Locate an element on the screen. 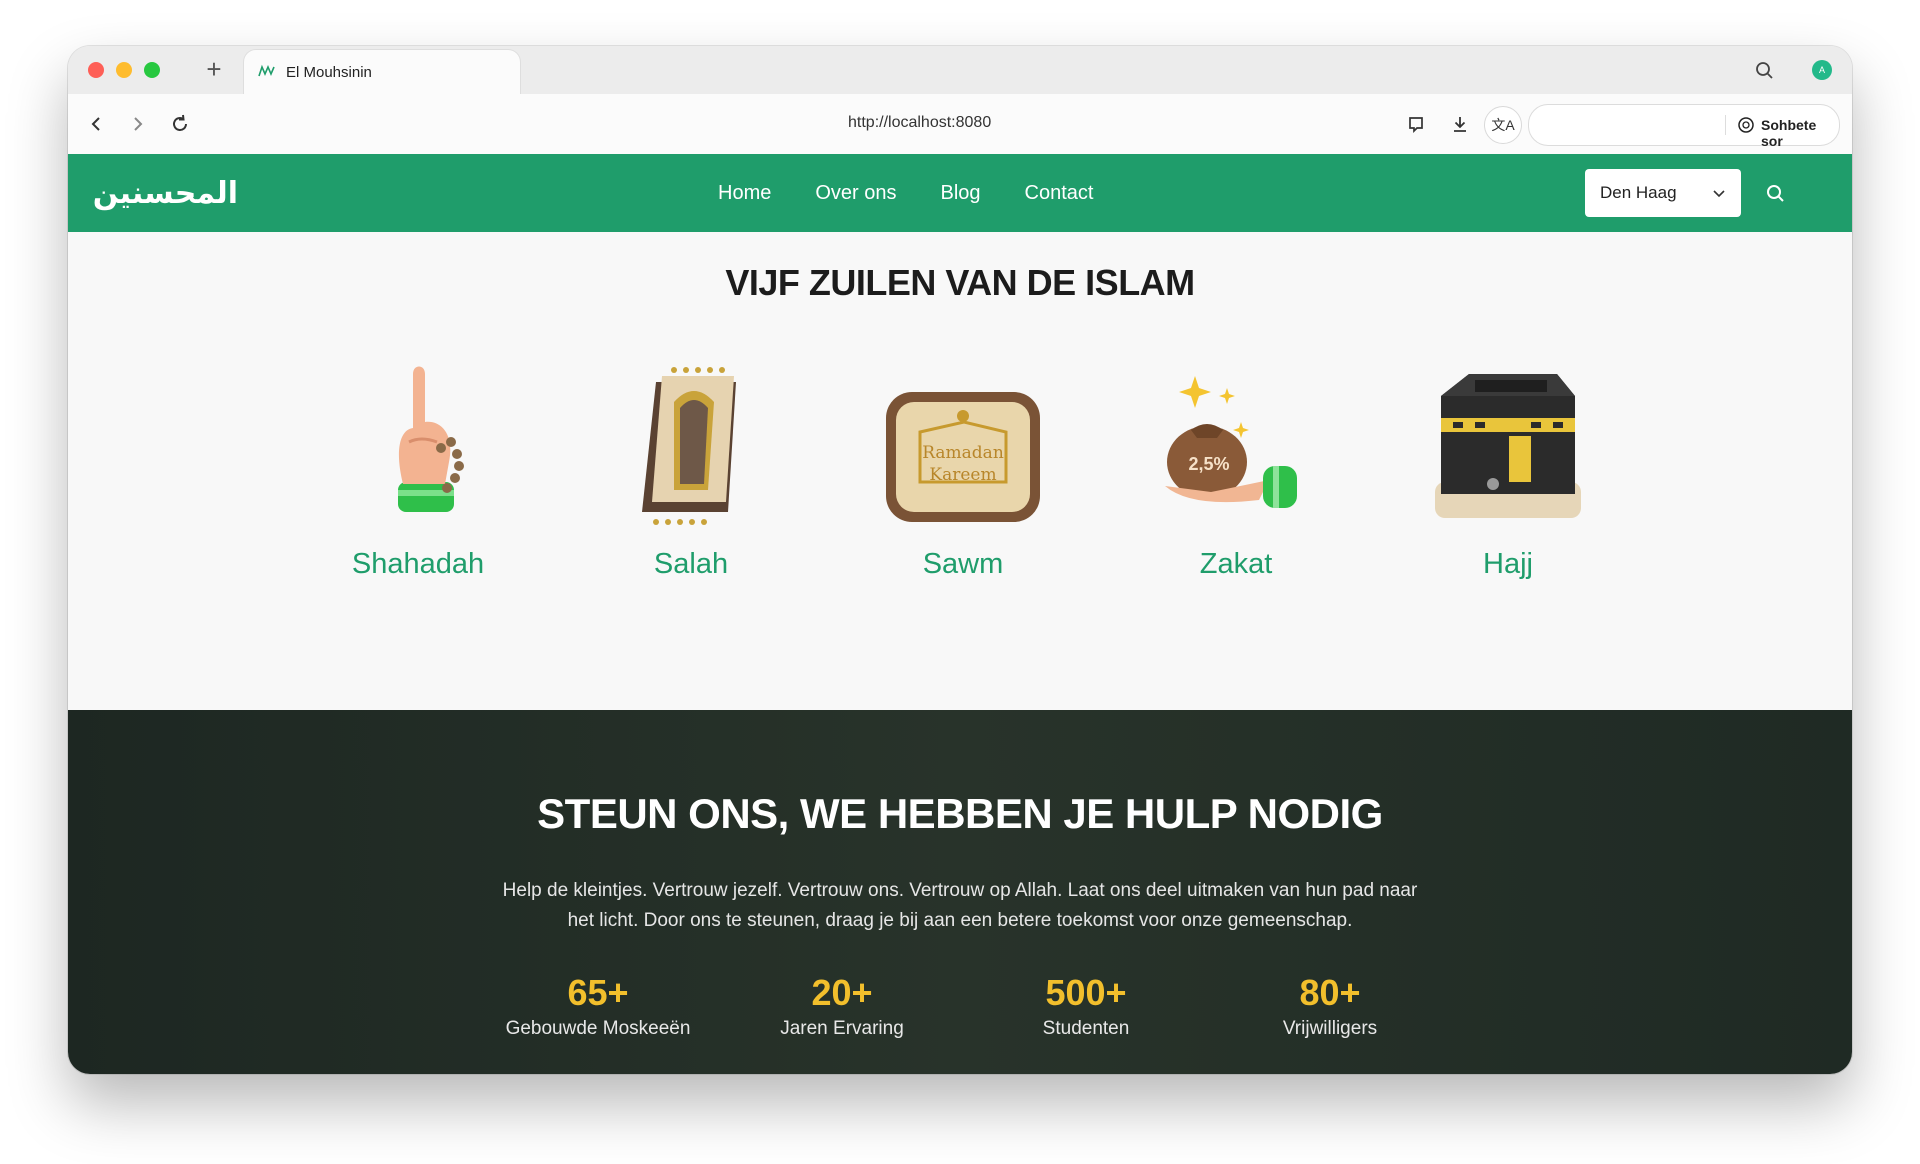 The height and width of the screenshot is (1164, 1920). ramadan-kareem-plaque-icon: Ramadan Kareem is located at coordinates (963, 457).